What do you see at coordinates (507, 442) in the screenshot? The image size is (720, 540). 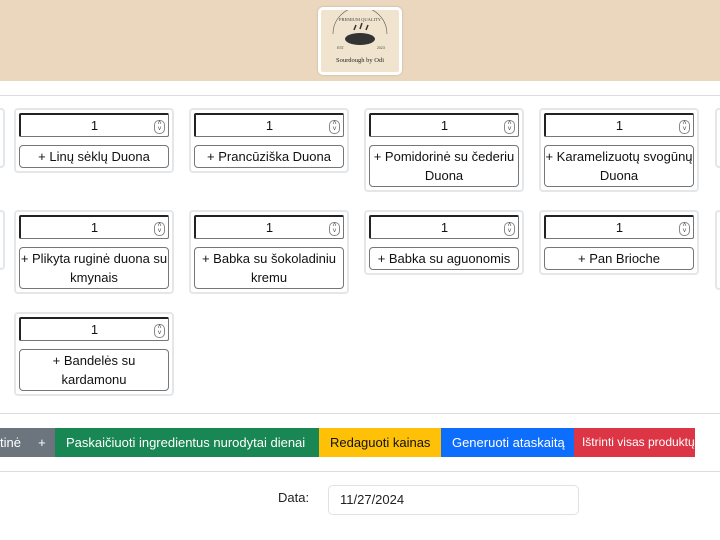 I see `action-button: Generuoti ataskaitą` at bounding box center [507, 442].